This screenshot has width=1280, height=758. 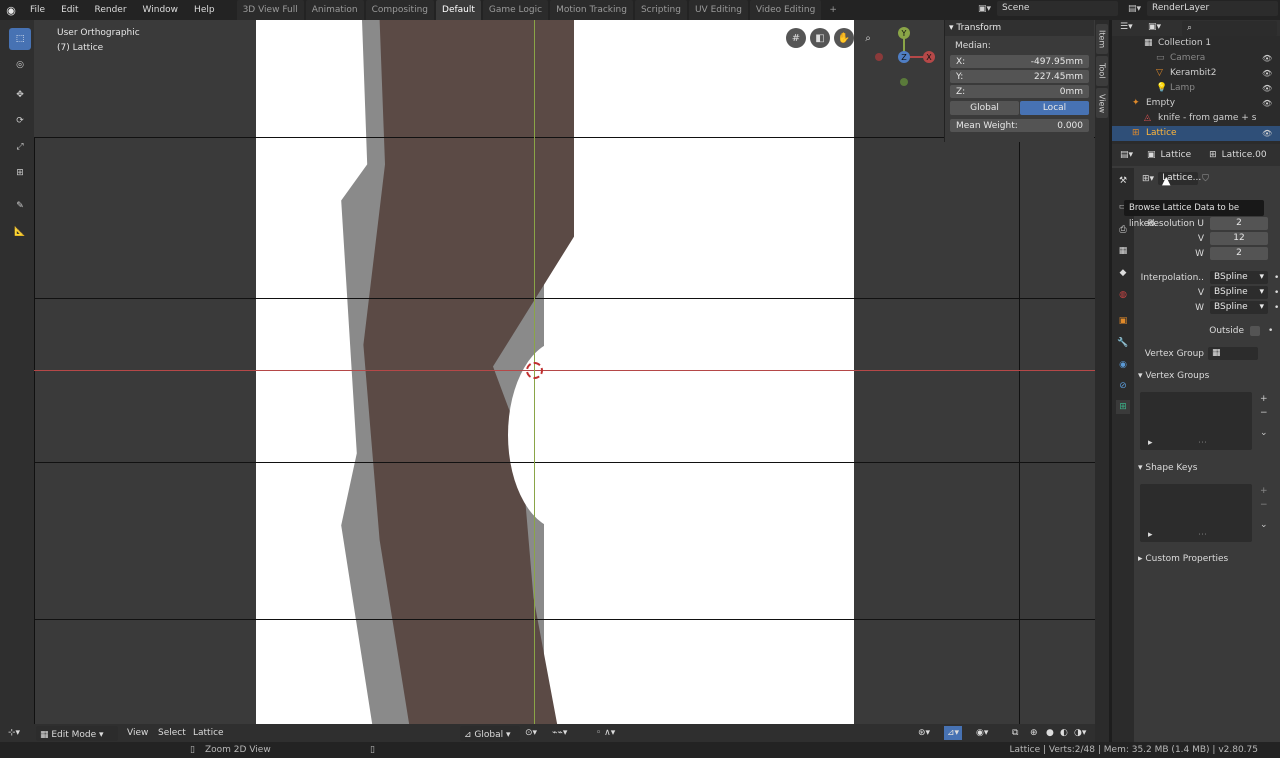 I want to click on shading-render-icon: ◑▾, so click(x=1080, y=733).